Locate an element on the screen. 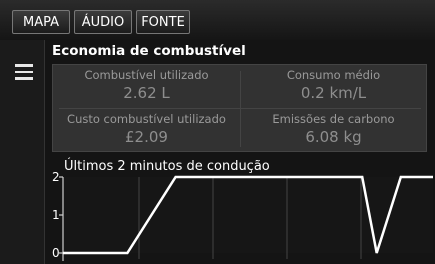  y-tick-label: 1 is located at coordinates (56, 215).